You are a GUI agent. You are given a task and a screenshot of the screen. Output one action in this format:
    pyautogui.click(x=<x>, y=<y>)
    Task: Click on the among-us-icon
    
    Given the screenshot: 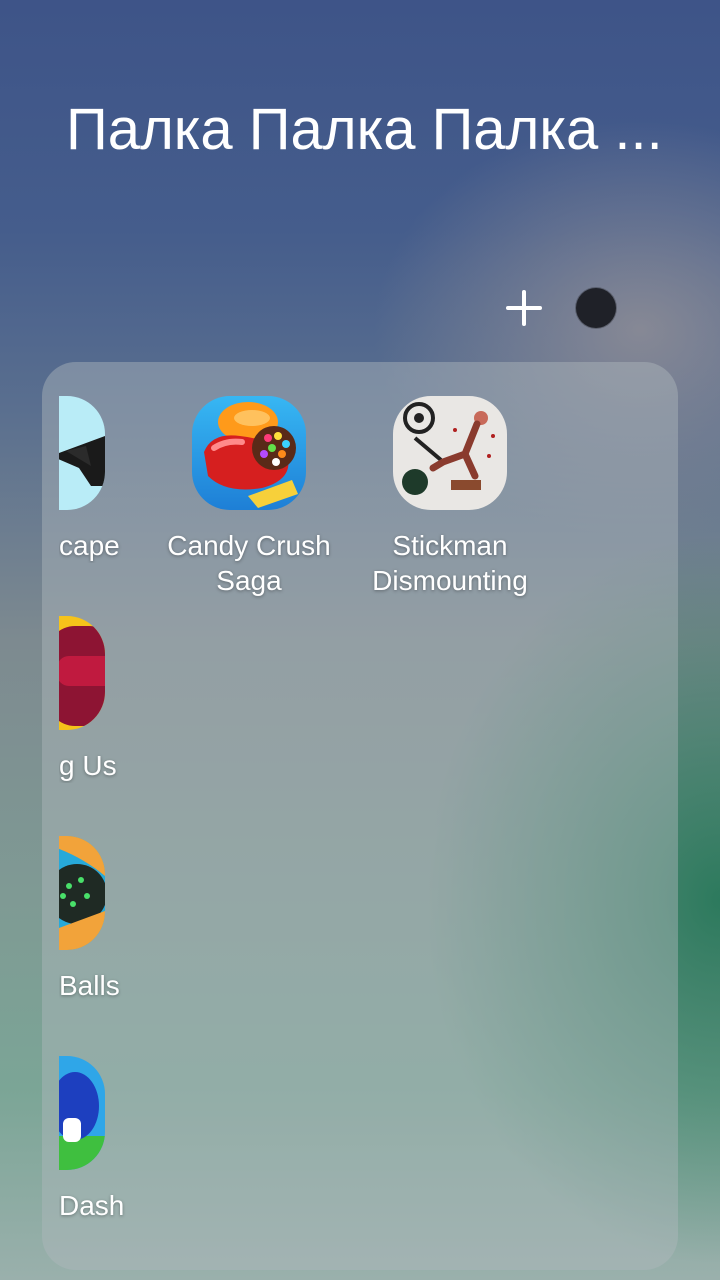 What is the action you would take?
    pyautogui.click(x=82, y=673)
    